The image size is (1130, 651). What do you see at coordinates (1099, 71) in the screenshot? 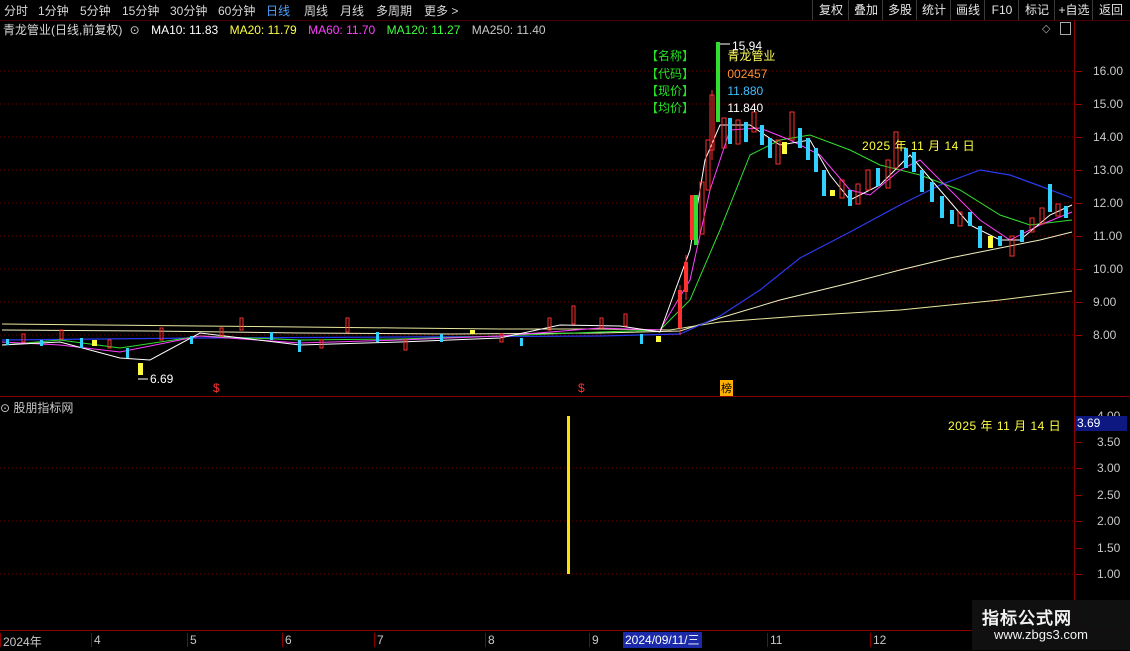
I see `price-tick: 16.00` at bounding box center [1099, 71].